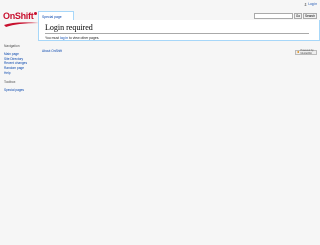 This screenshot has width=320, height=245. Describe the element at coordinates (306, 4) in the screenshot. I see `user-icon` at that location.